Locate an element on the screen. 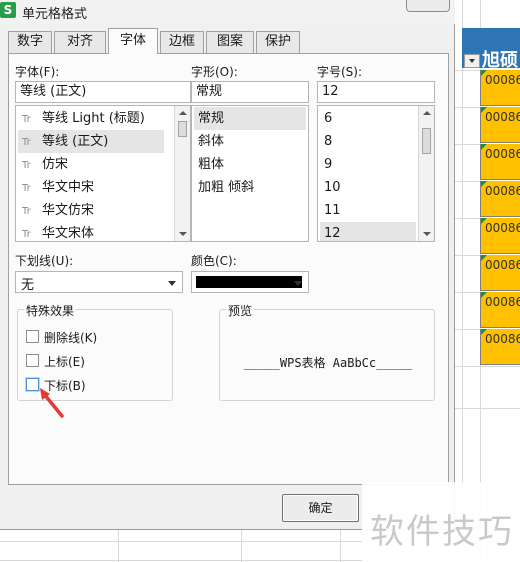  list-item: 11 is located at coordinates (368, 210).